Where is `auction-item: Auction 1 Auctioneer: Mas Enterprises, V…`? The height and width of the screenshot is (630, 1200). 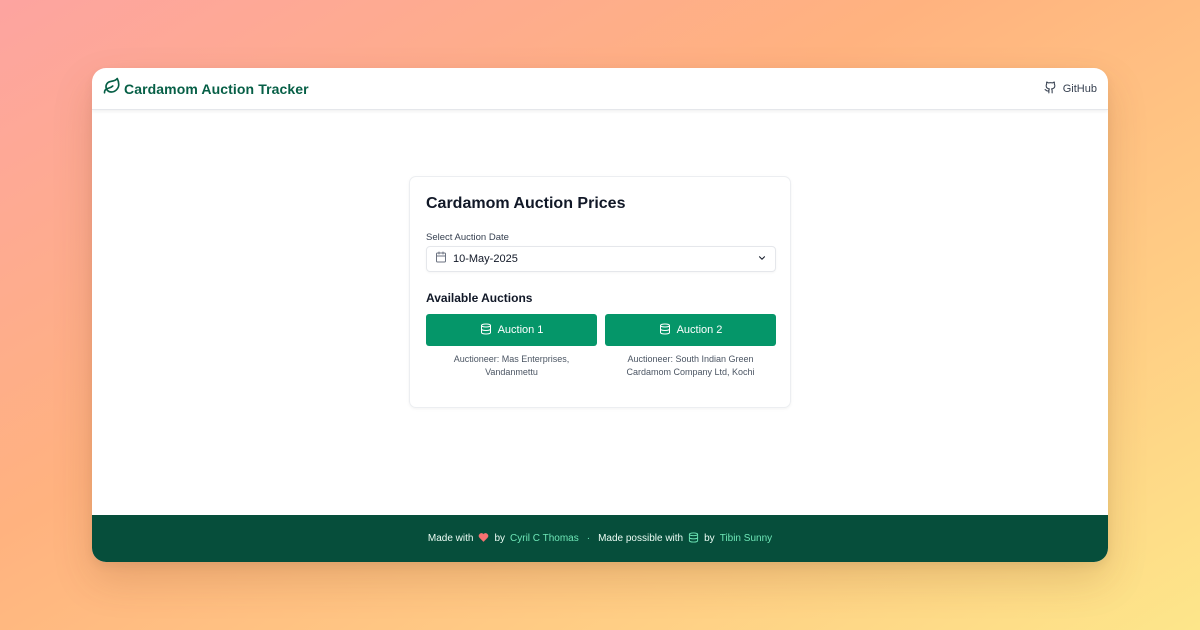
auction-item: Auction 1 Auctioneer: Mas Enterprises, V… is located at coordinates (511, 346).